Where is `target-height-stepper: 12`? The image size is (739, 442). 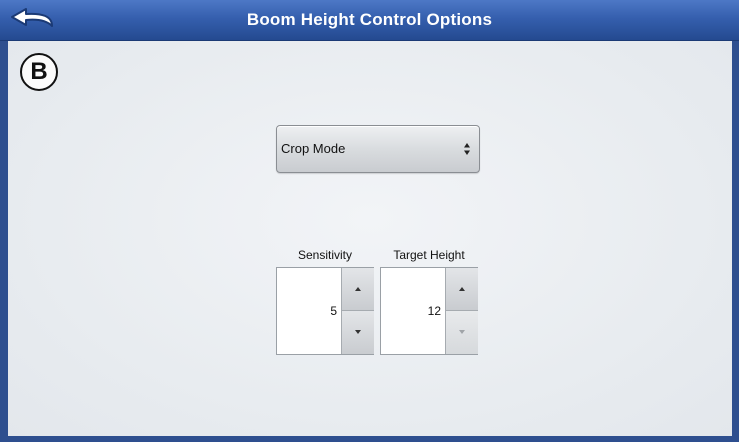 target-height-stepper: 12 is located at coordinates (429, 311).